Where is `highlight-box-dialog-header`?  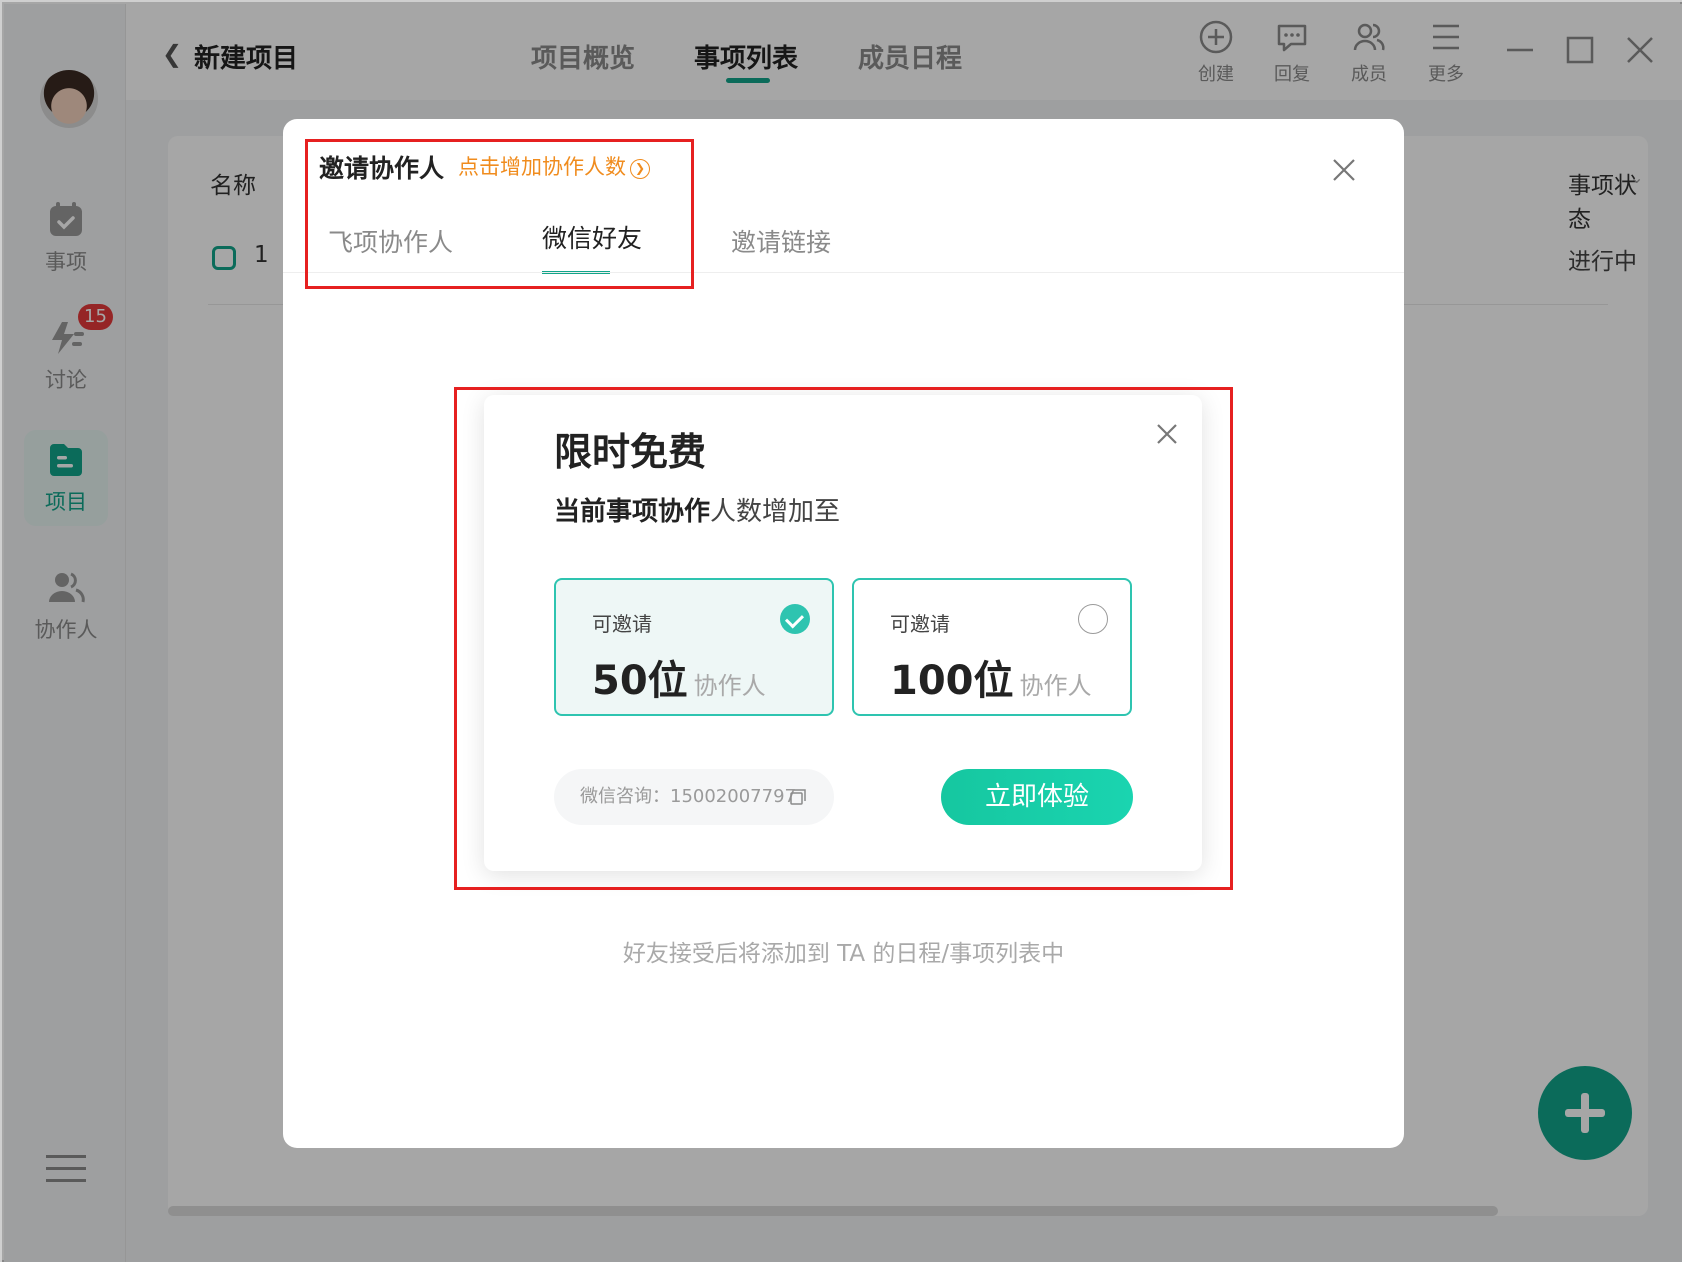 highlight-box-dialog-header is located at coordinates (499, 214).